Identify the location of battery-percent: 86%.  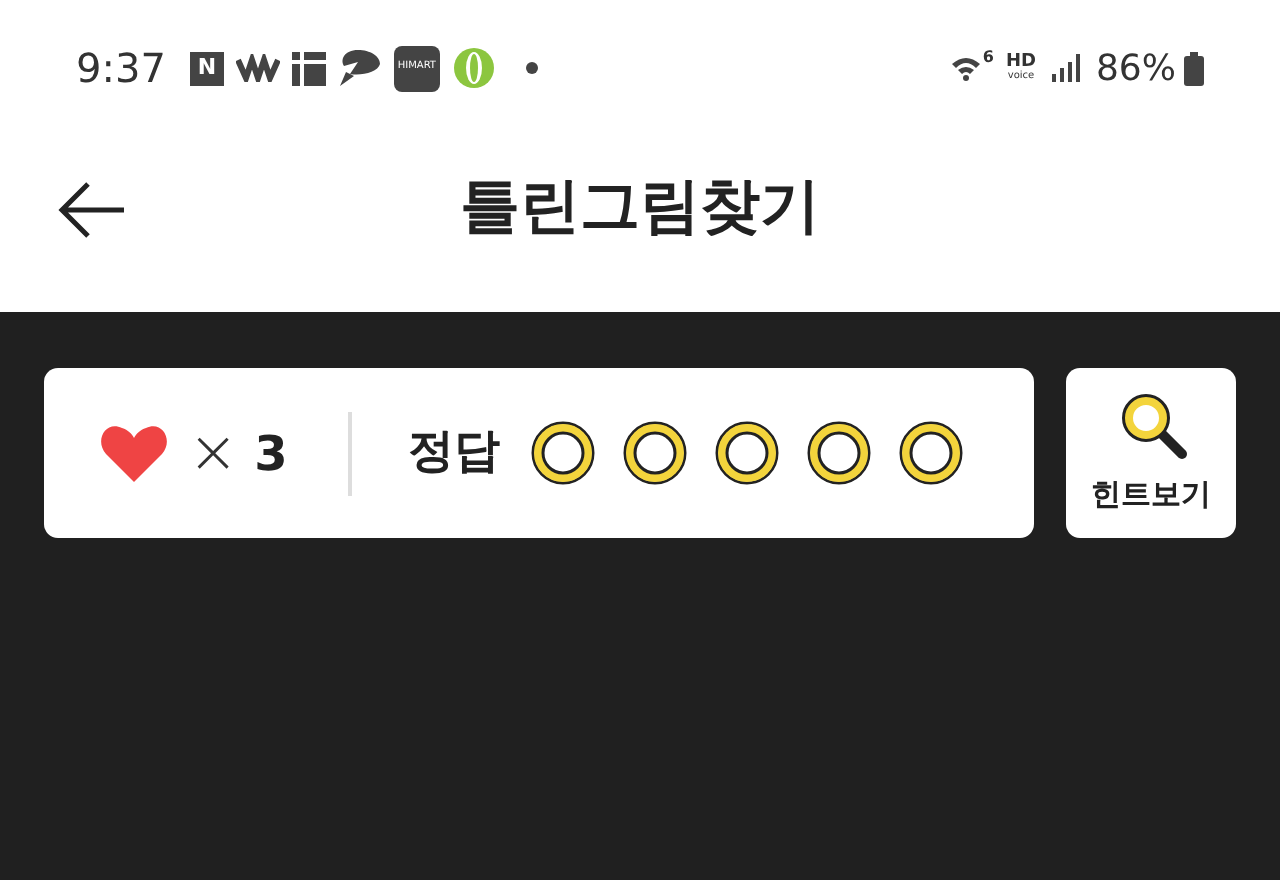
(1135, 69).